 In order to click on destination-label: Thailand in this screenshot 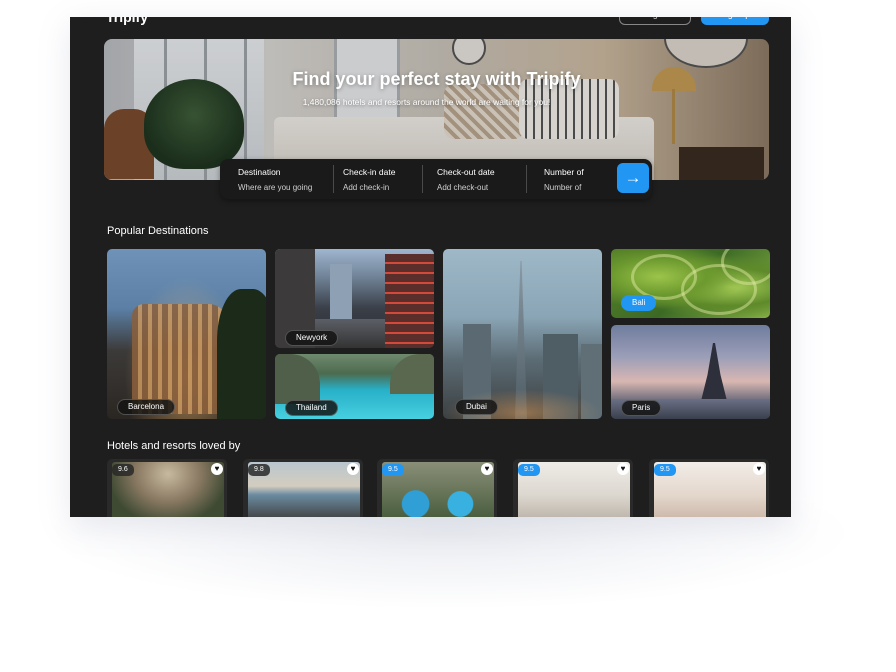, I will do `click(311, 408)`.